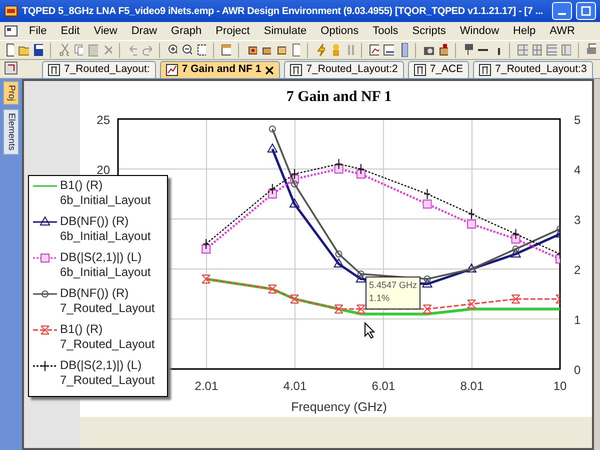 This screenshot has height=450, width=600. I want to click on y-tick-label: 3, so click(577, 220).